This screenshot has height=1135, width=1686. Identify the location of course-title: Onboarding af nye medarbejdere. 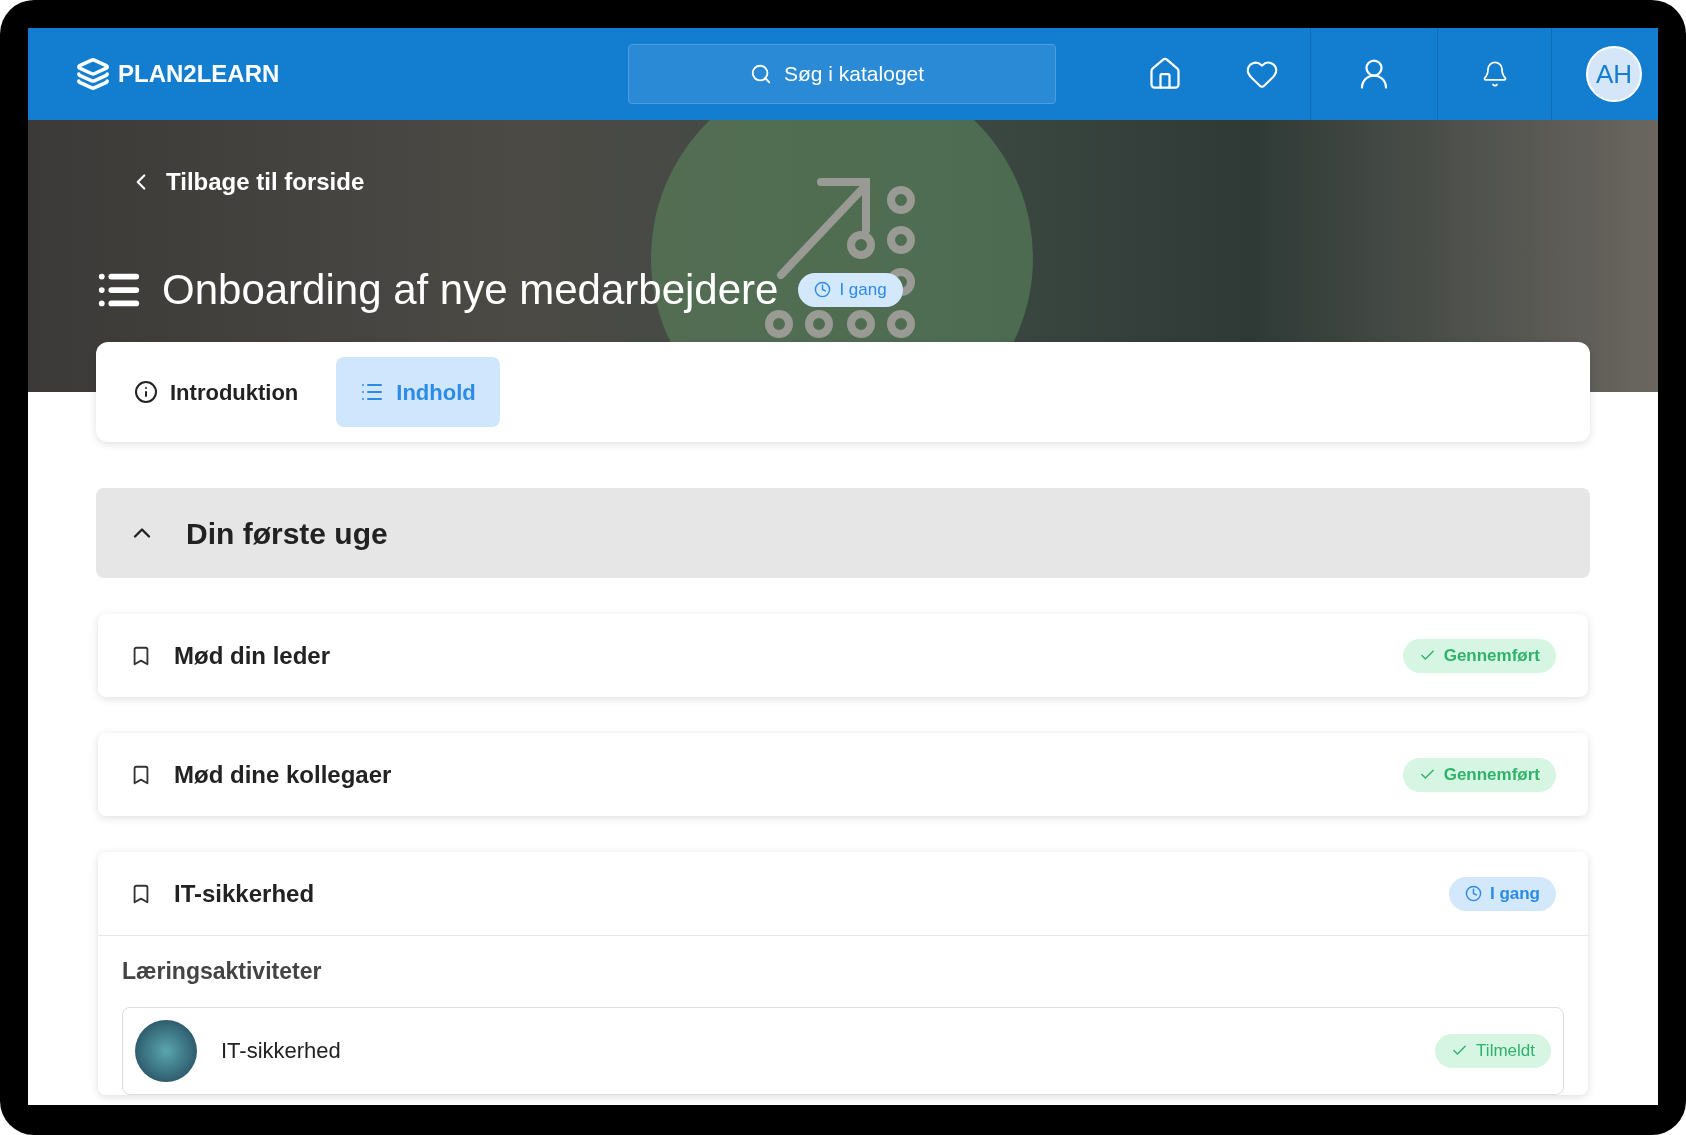
(470, 290).